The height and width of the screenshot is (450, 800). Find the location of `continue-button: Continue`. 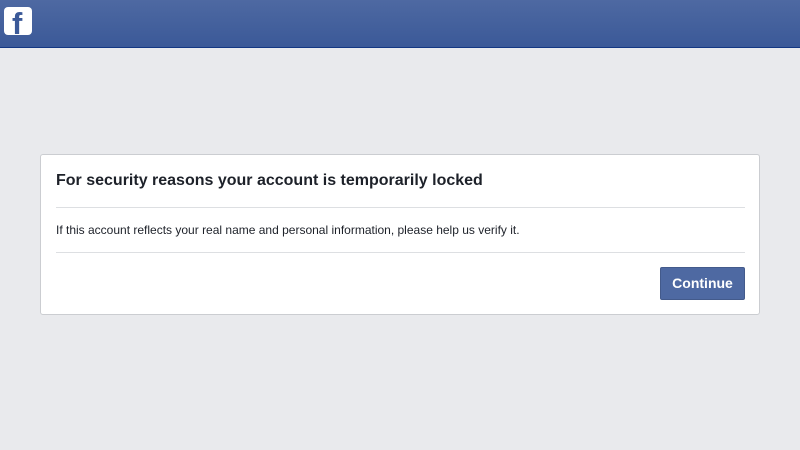

continue-button: Continue is located at coordinates (702, 283).